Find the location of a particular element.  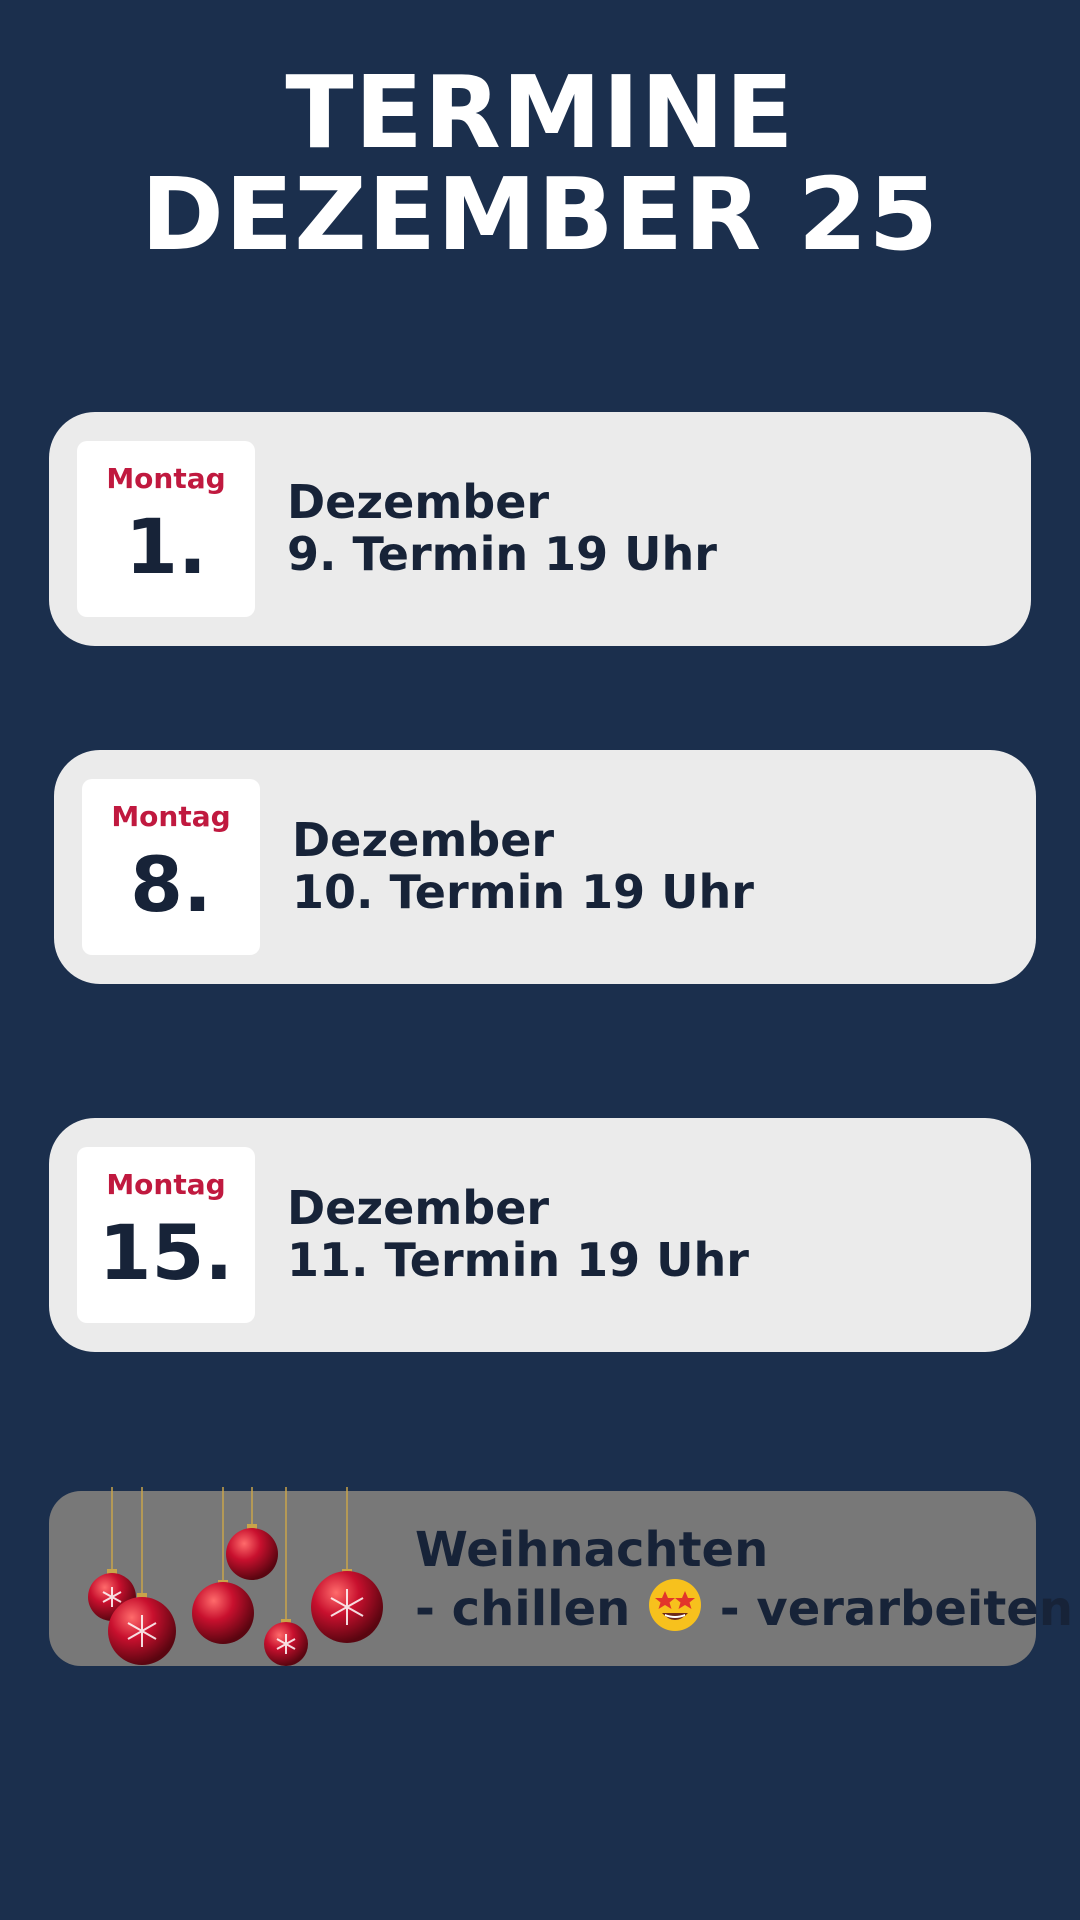

title-line-1: TERMINE is located at coordinates (540, 112).